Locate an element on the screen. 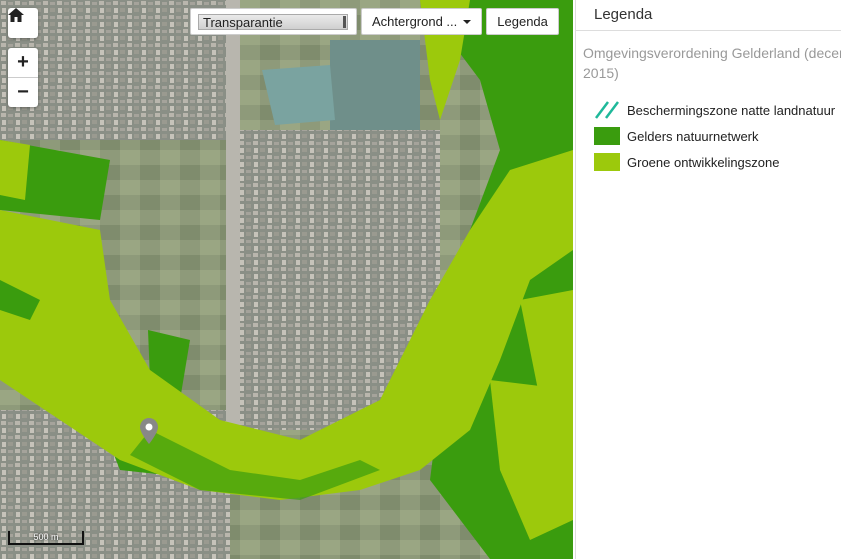  map-toolbar: Transparantie Achtergrond ... Legenda is located at coordinates (374, 22).